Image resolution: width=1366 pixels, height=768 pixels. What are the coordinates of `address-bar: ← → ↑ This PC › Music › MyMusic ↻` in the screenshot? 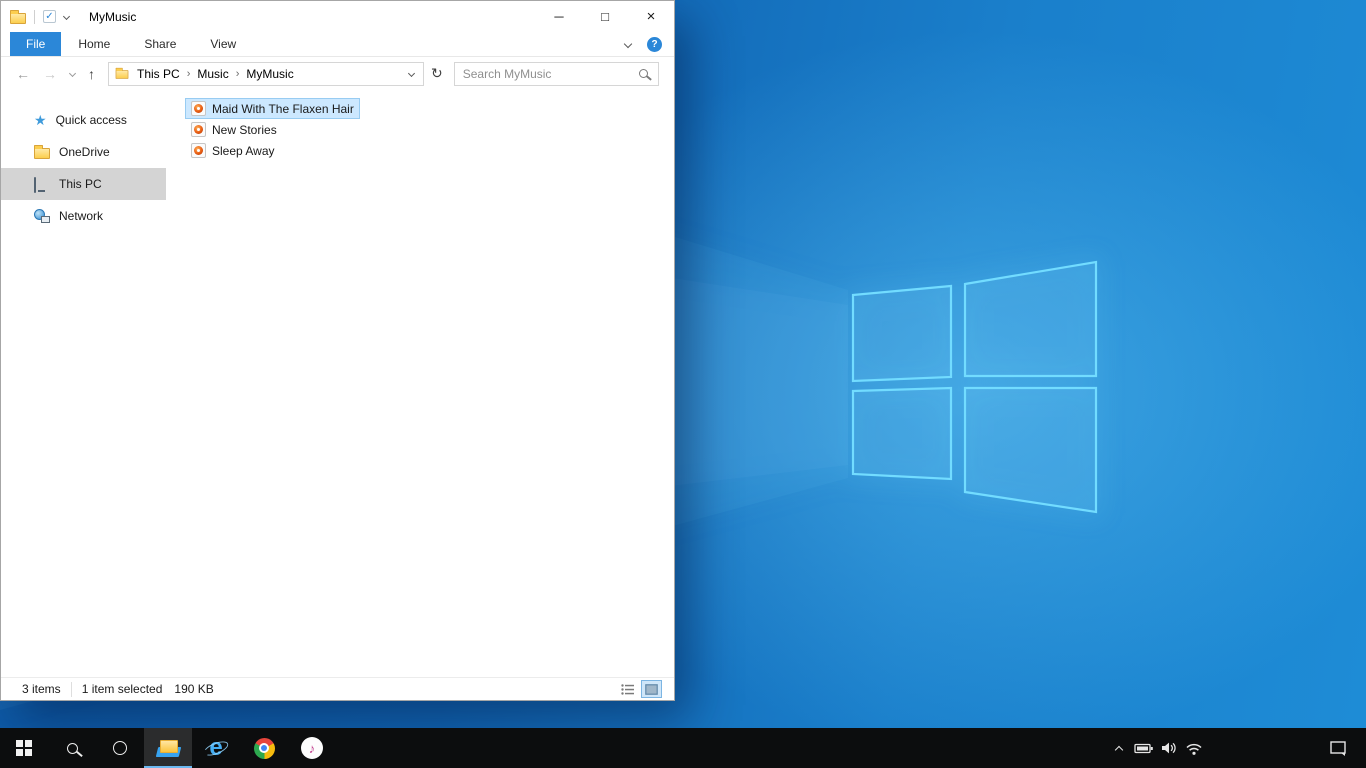 It's located at (337, 73).